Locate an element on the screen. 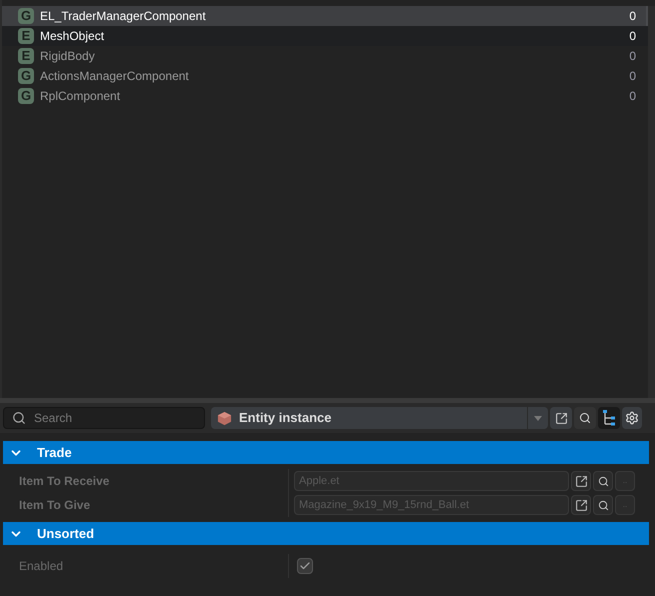  hierarchy-toggle is located at coordinates (609, 418).